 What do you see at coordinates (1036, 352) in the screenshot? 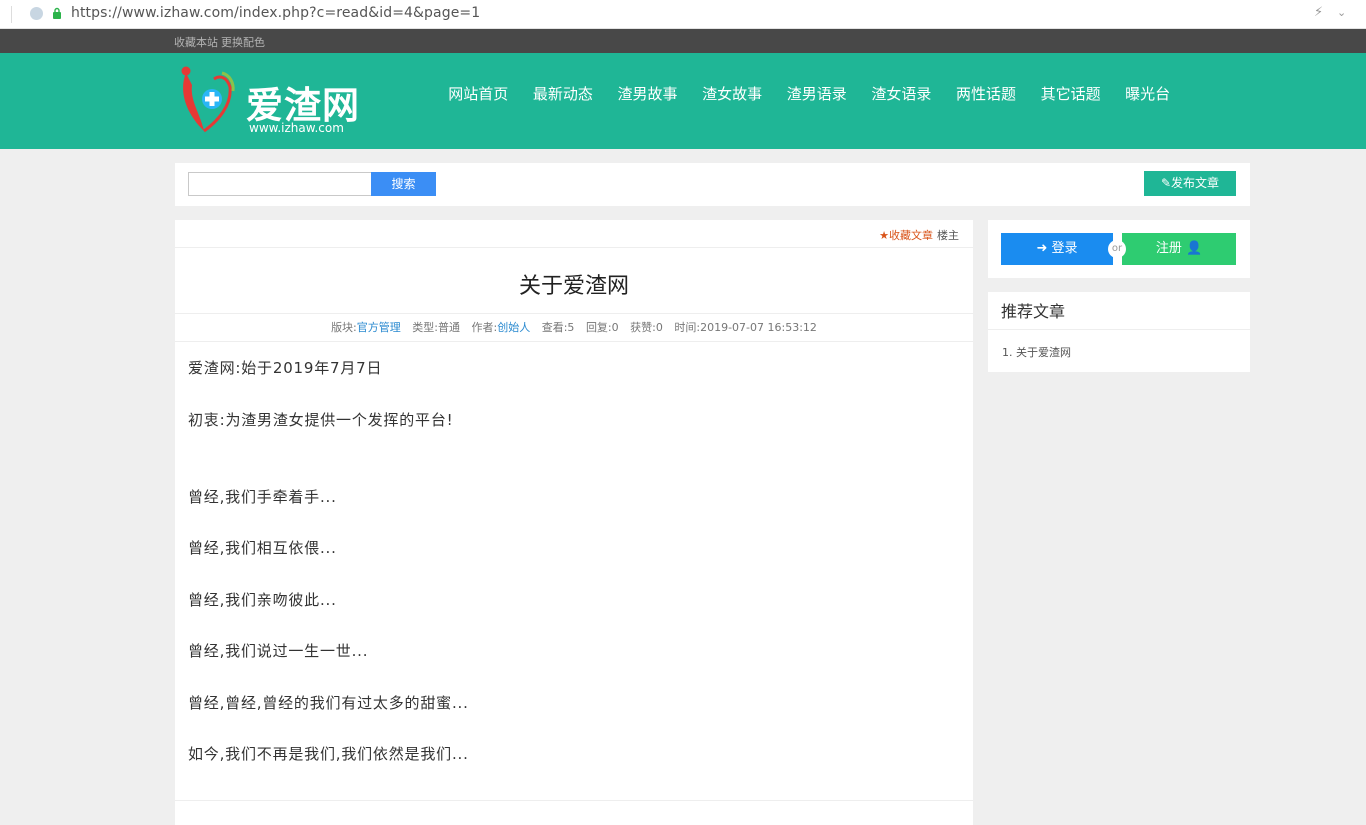
I see `recommended-item: 1. 关于爱渣网` at bounding box center [1036, 352].